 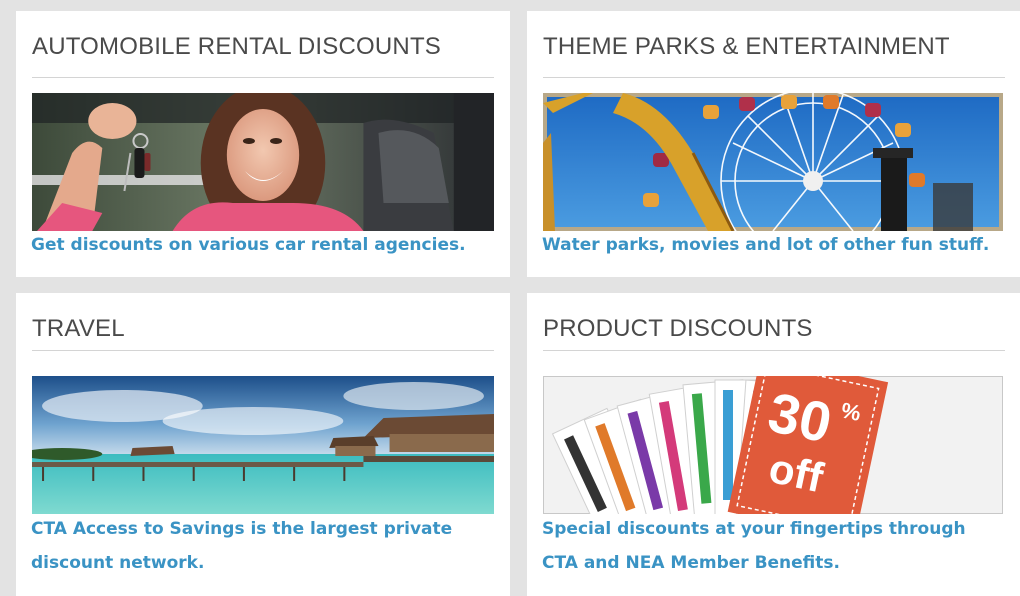 I want to click on card-title: PRODUCT DISCOUNTS, so click(x=678, y=328).